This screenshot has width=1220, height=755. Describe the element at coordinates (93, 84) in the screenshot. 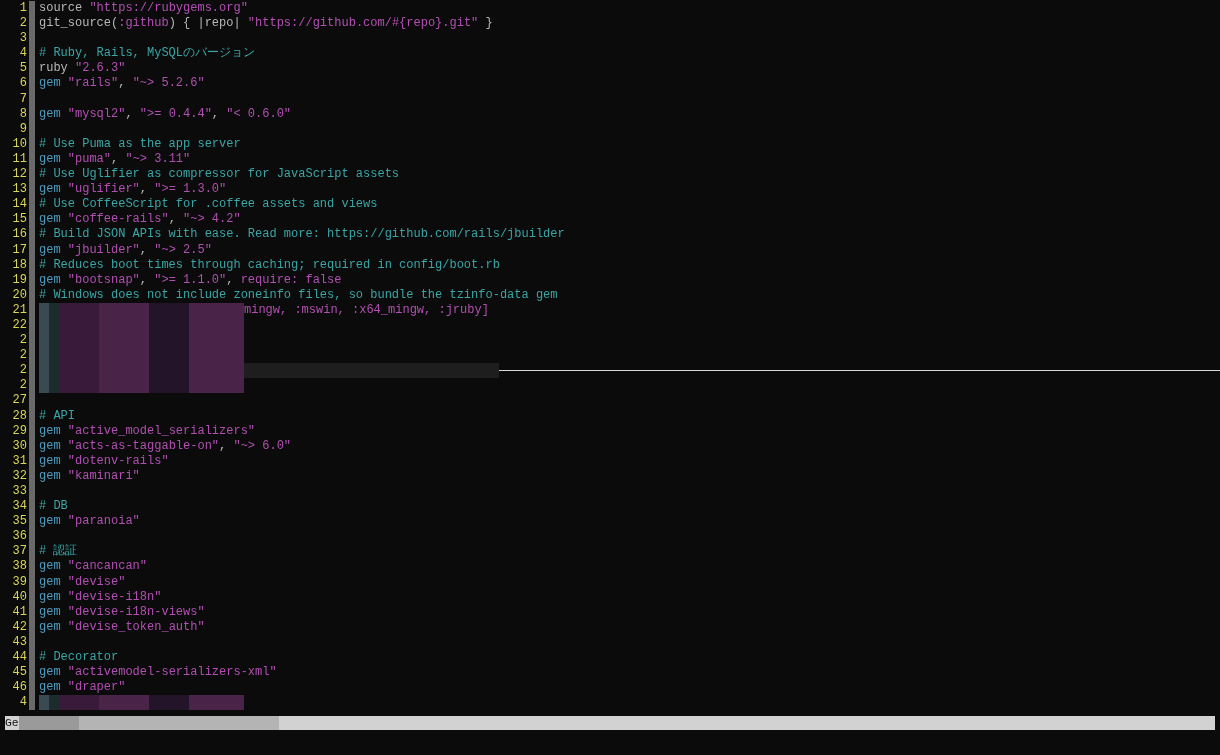

I see `string-literal: "rails"` at that location.